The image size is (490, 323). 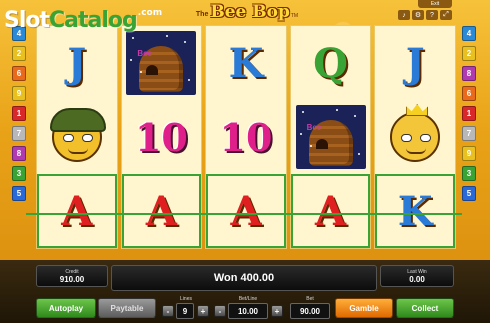 What do you see at coordinates (19, 173) in the screenshot?
I see `line-marker-left: 3` at bounding box center [19, 173].